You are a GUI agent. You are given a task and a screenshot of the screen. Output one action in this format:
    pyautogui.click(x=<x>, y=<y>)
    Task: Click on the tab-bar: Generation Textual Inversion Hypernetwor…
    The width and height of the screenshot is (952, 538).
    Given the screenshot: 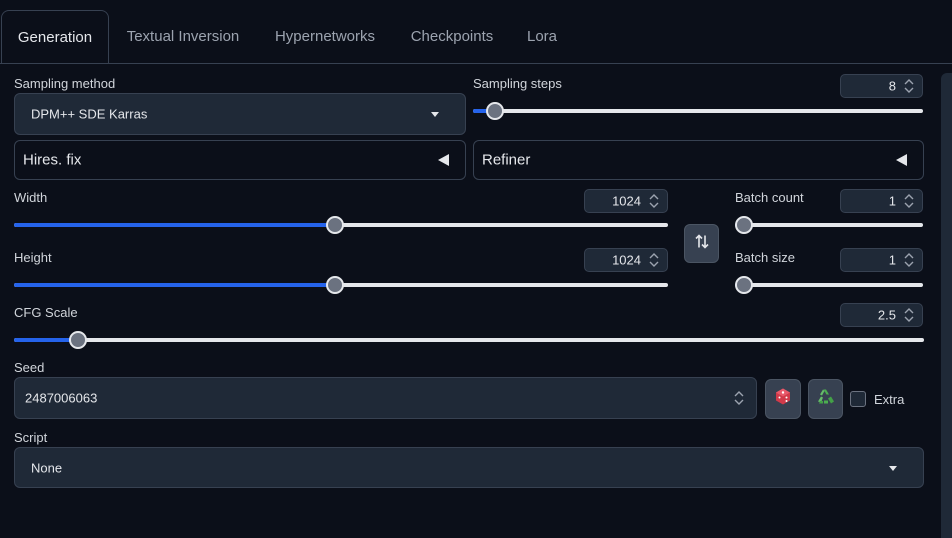 What is the action you would take?
    pyautogui.click(x=476, y=32)
    